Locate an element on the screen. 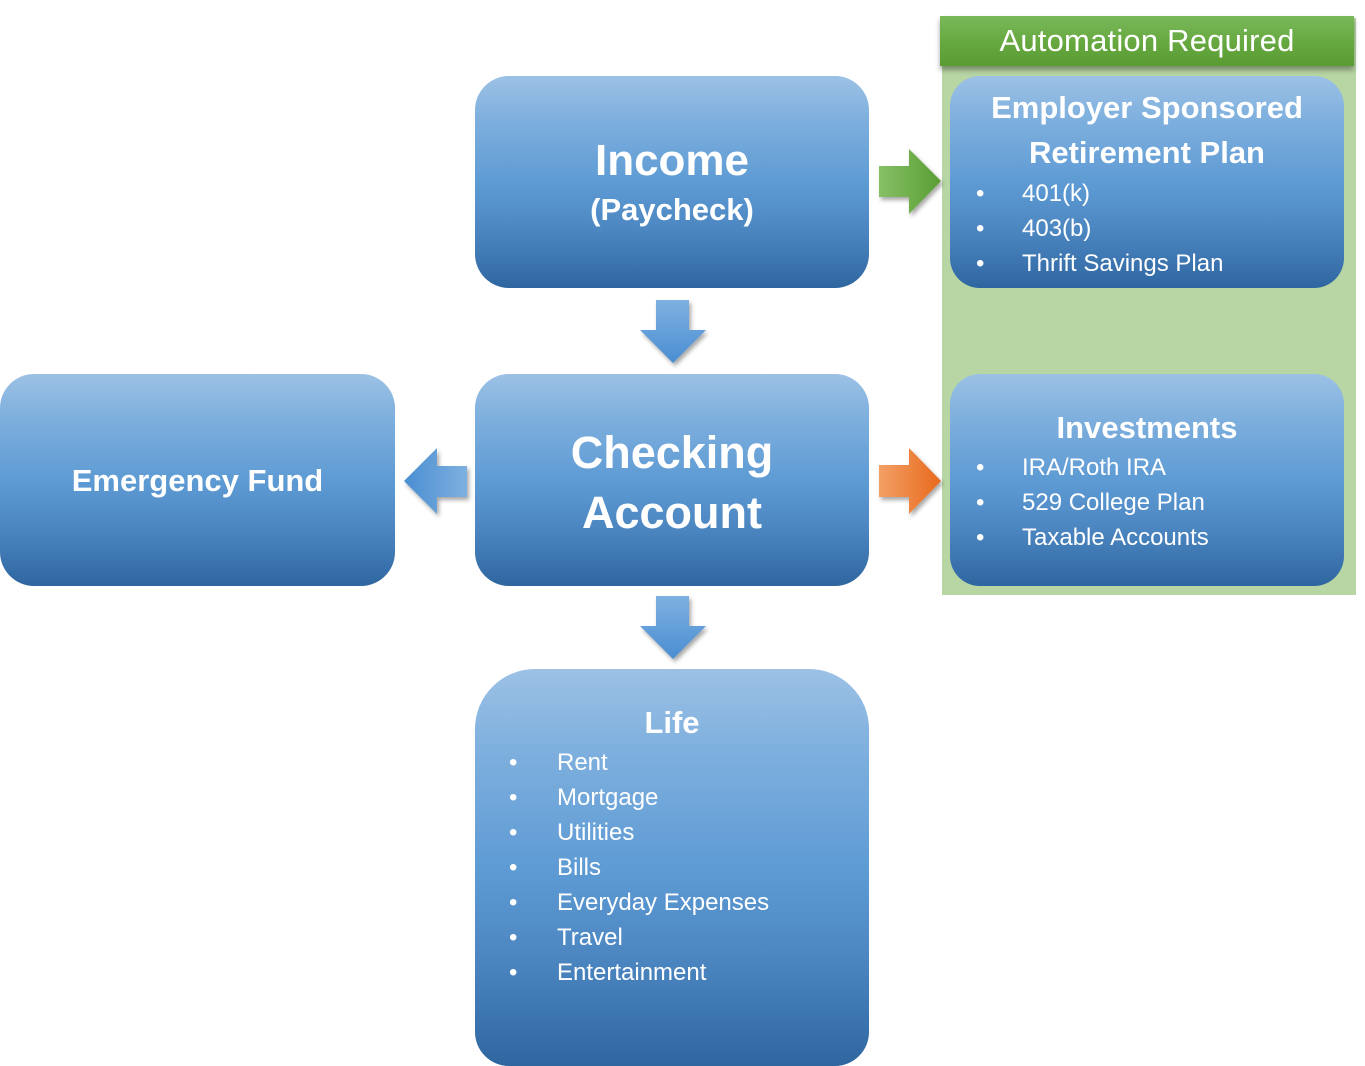 This screenshot has width=1365, height=1066. income-subtitle: (Paycheck) is located at coordinates (672, 209).